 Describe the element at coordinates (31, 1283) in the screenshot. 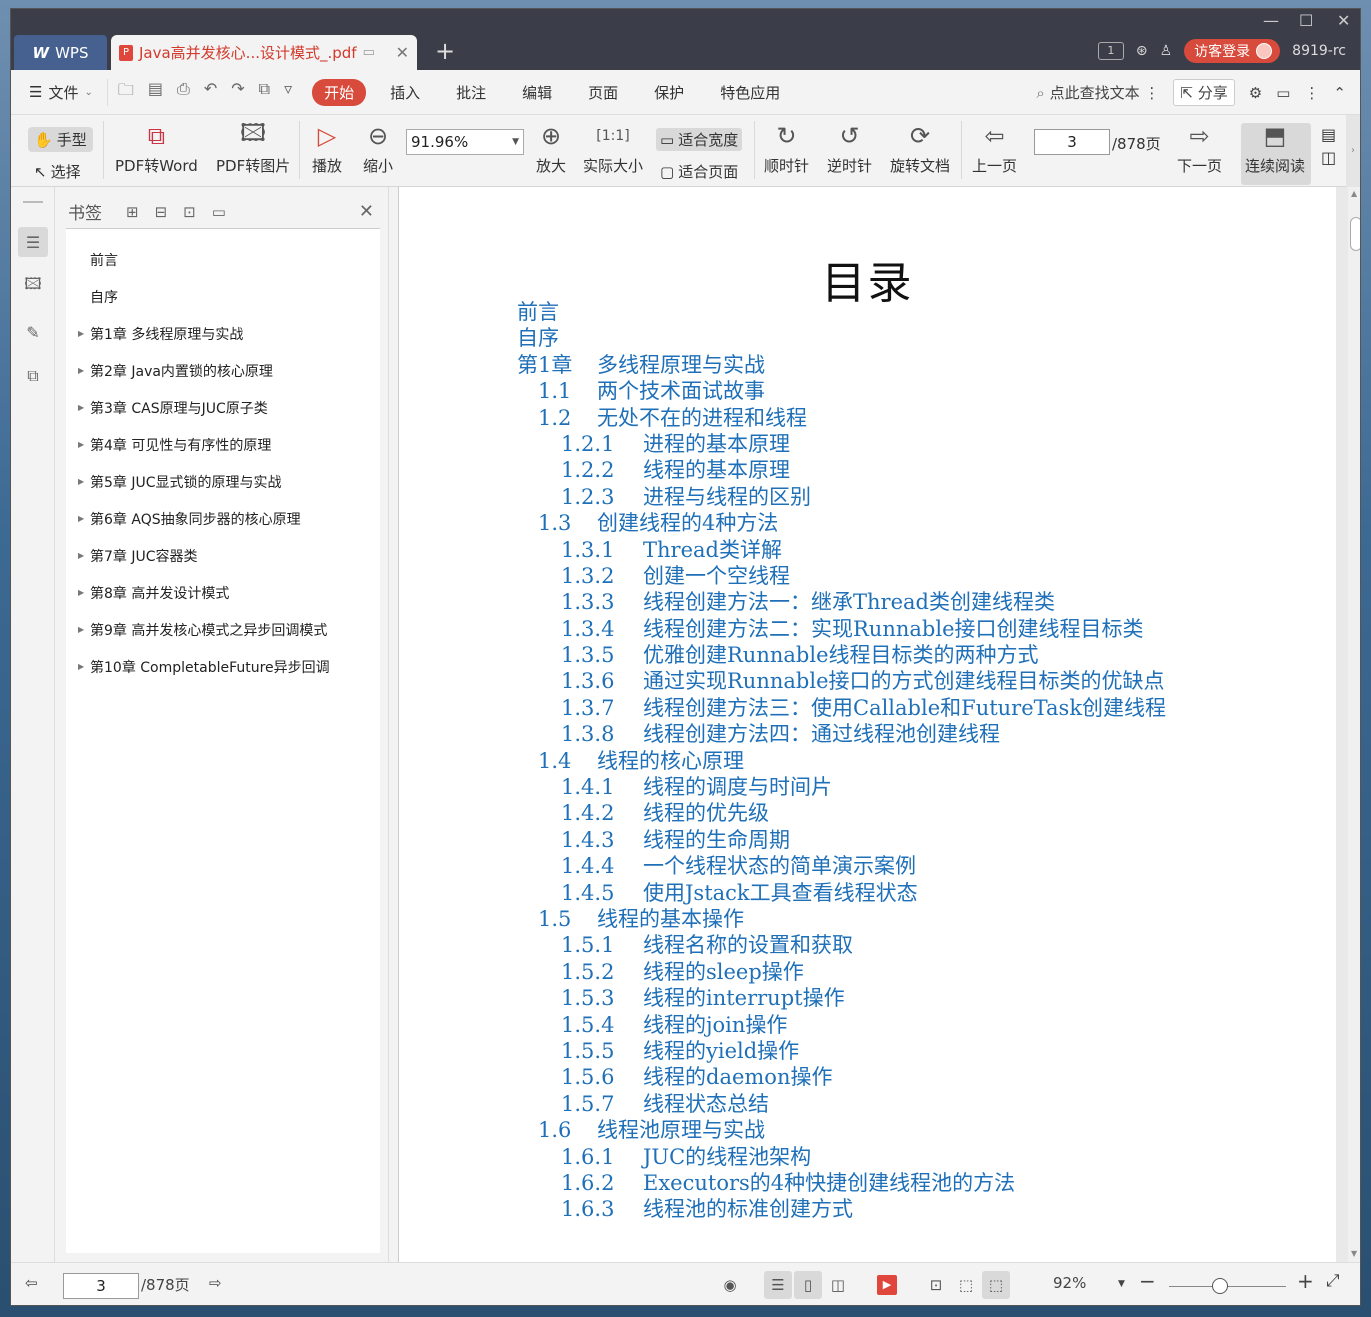

I see `prev-page-arrow-icon: ⇦` at that location.